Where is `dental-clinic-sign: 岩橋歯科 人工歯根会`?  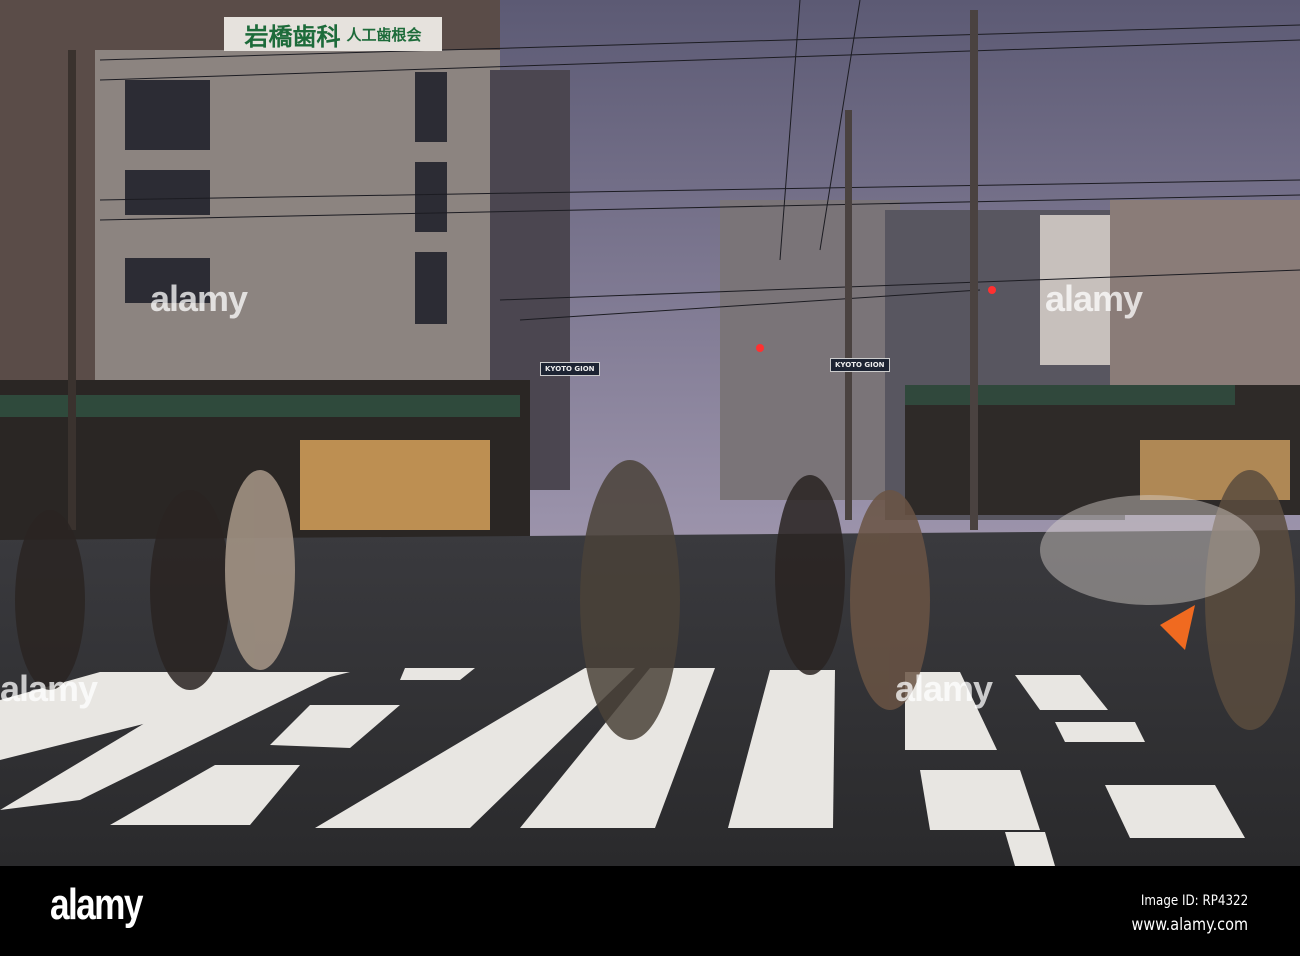 dental-clinic-sign: 岩橋歯科 人工歯根会 is located at coordinates (333, 34).